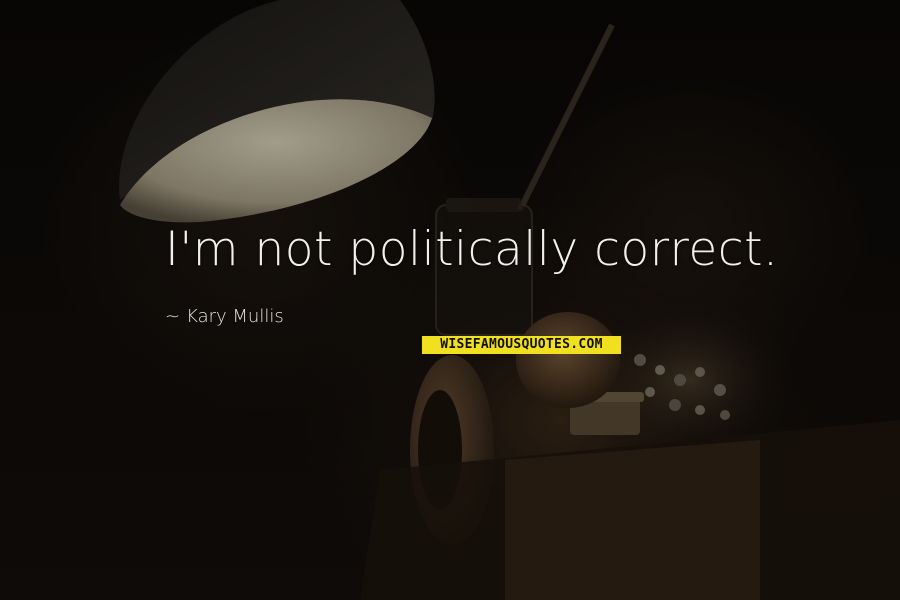 The image size is (900, 600). I want to click on watermark-label: WISEFAMOUSQUOTES.COM, so click(521, 345).